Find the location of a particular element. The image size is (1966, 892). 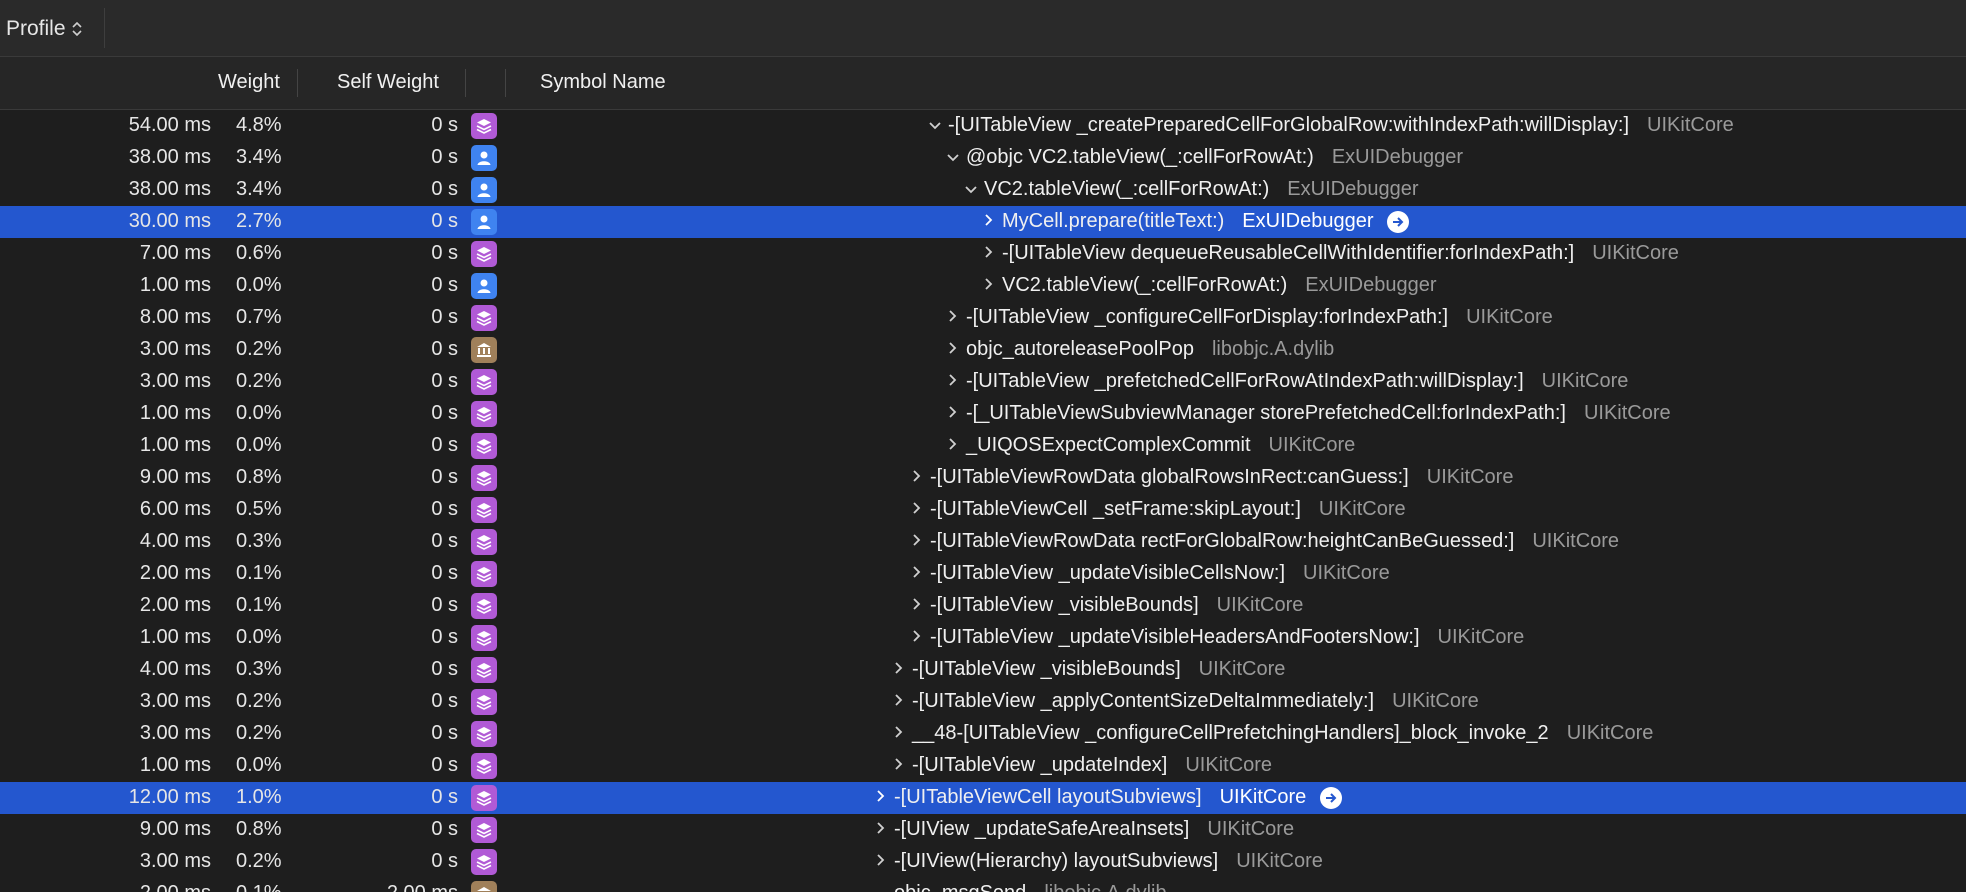

profile-popup-button: Profile is located at coordinates (44, 29).